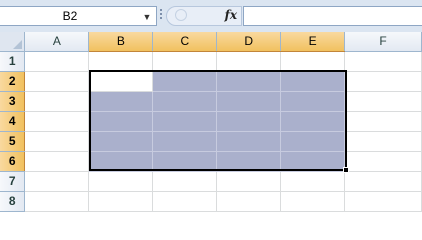 This screenshot has height=240, width=422. Describe the element at coordinates (383, 121) in the screenshot. I see `cell-f4` at that location.